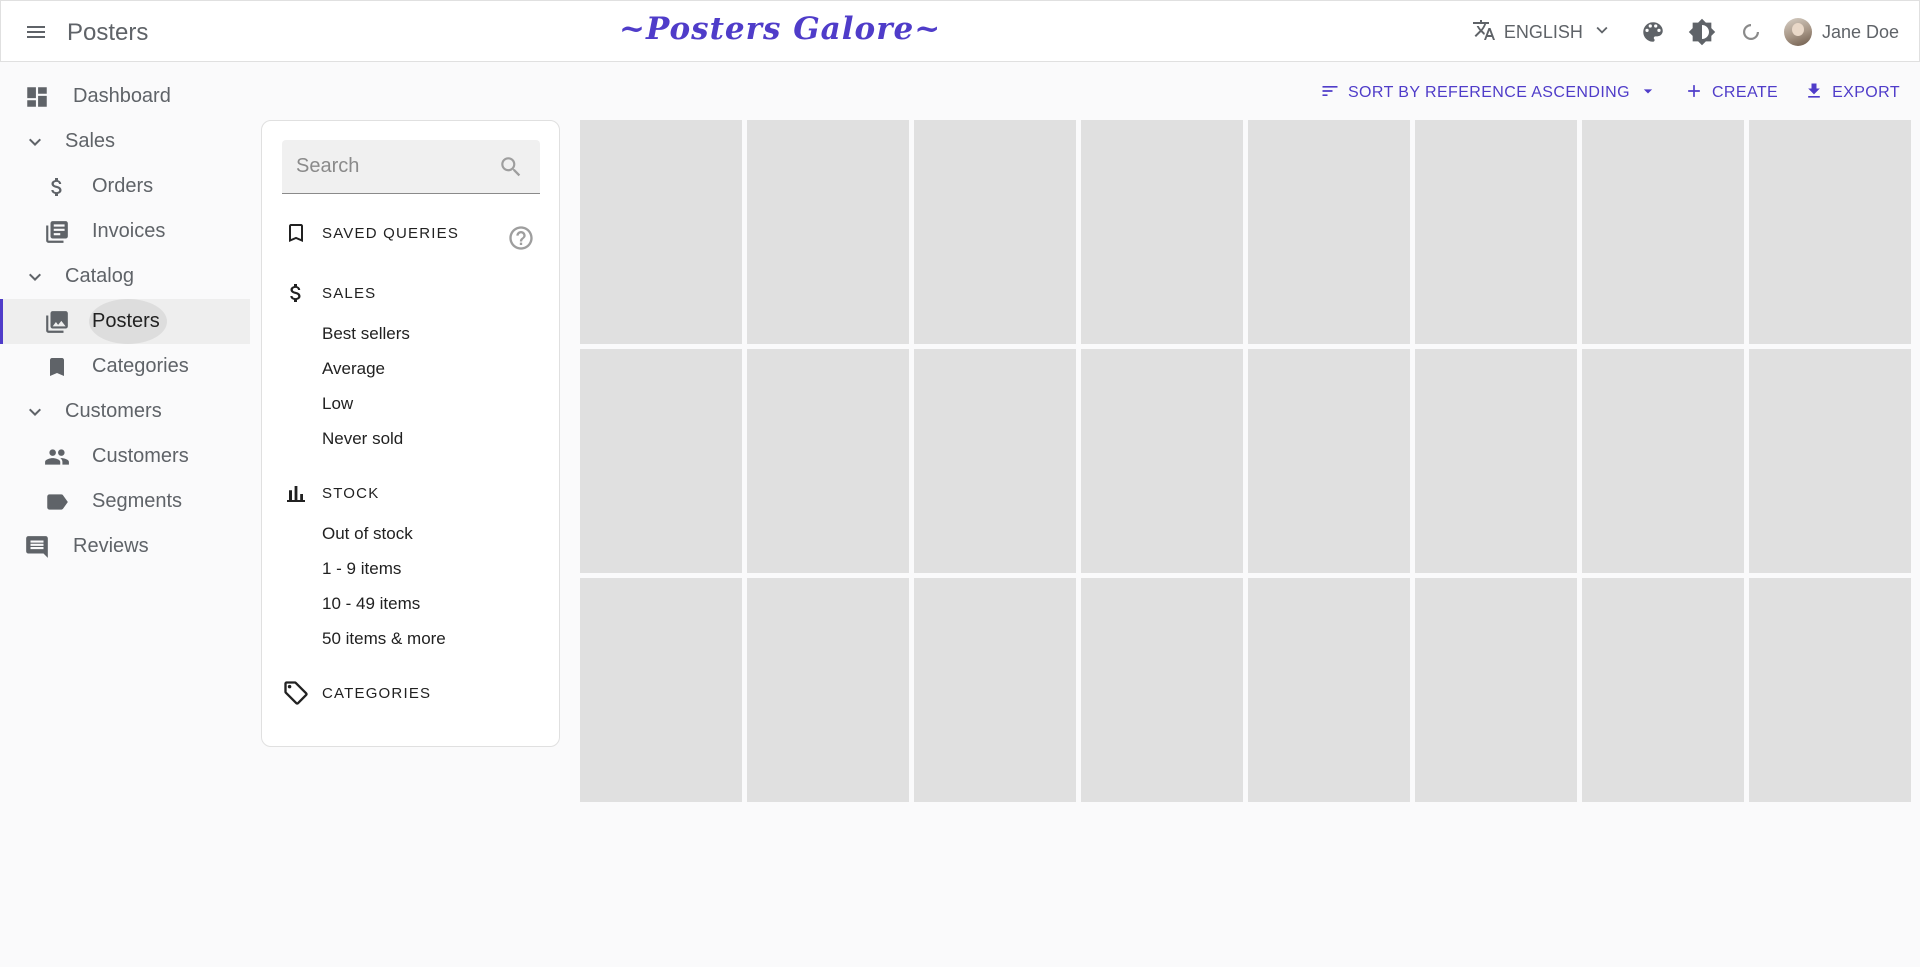  I want to click on sidebar-item-label: Orders, so click(123, 186).